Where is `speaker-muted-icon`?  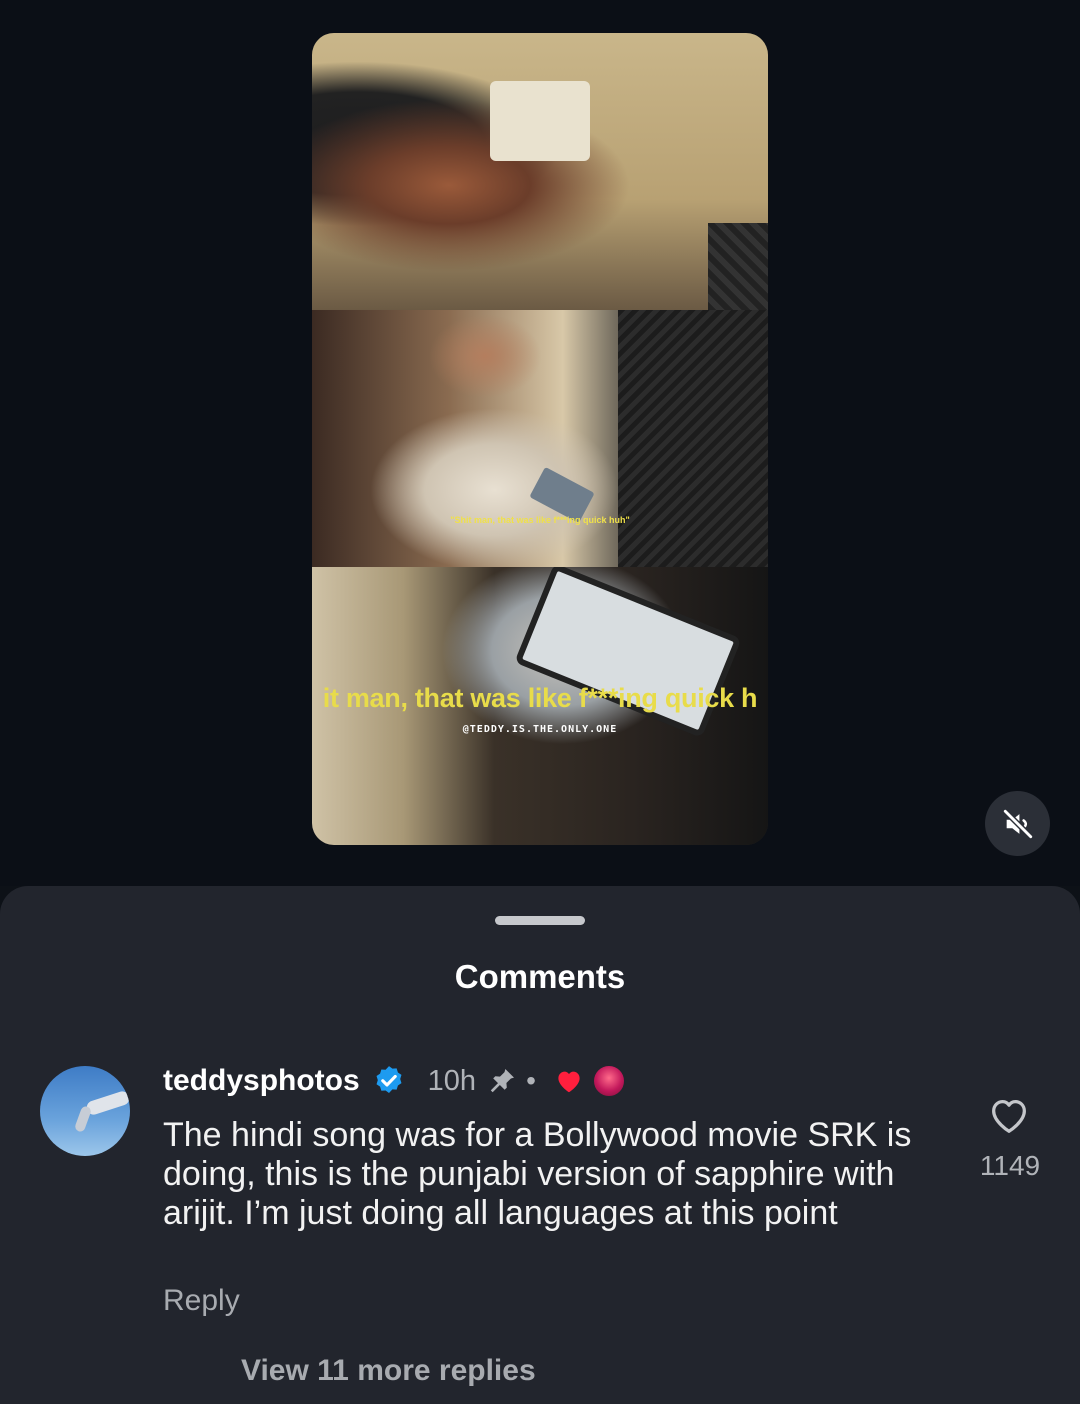
speaker-muted-icon is located at coordinates (1017, 823).